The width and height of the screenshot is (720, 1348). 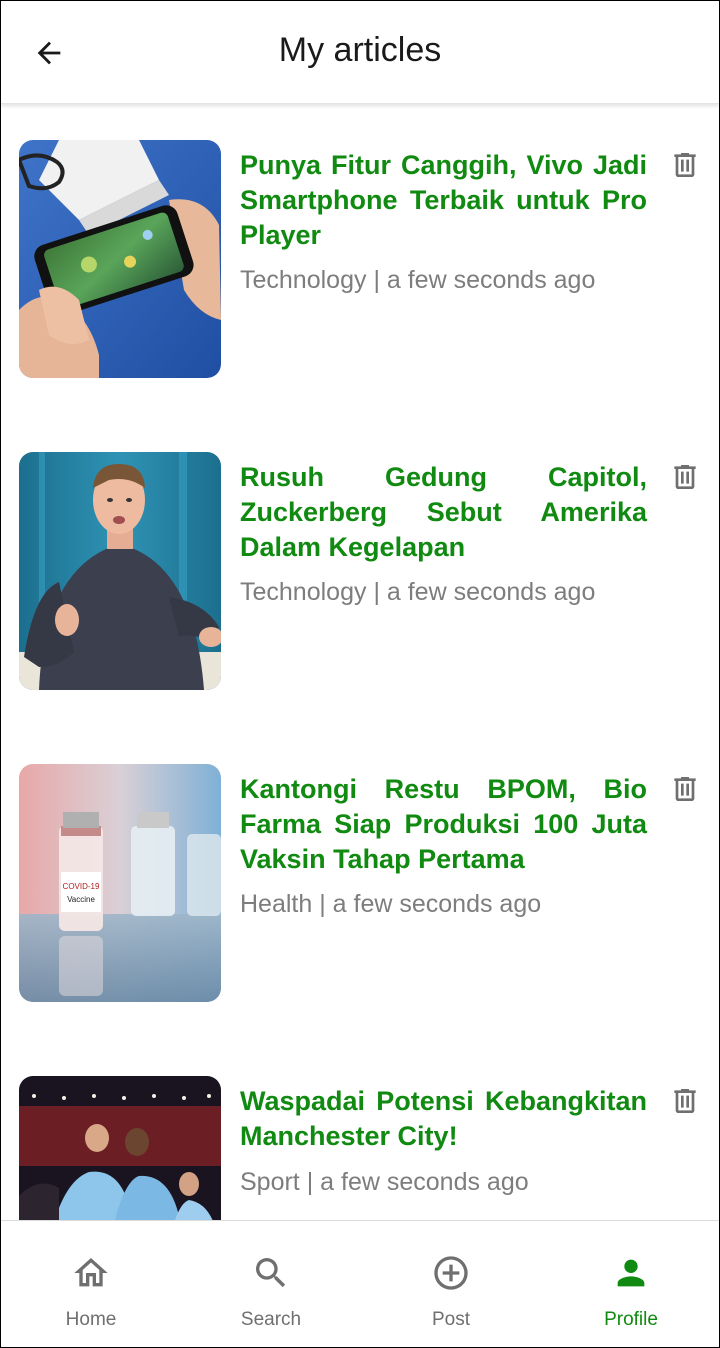 I want to click on article-meta: Health | a few seconds ago, so click(x=390, y=904).